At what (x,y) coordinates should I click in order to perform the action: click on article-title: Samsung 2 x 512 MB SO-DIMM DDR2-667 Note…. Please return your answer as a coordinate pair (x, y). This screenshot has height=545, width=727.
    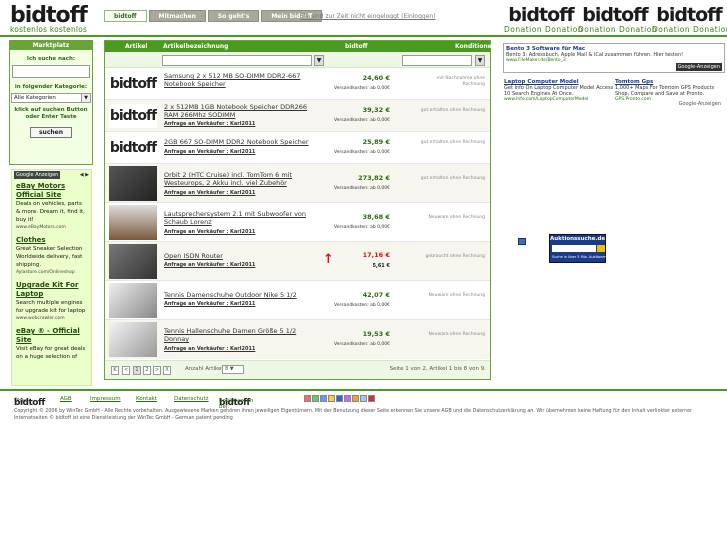
    Looking at the image, I should click on (236, 80).